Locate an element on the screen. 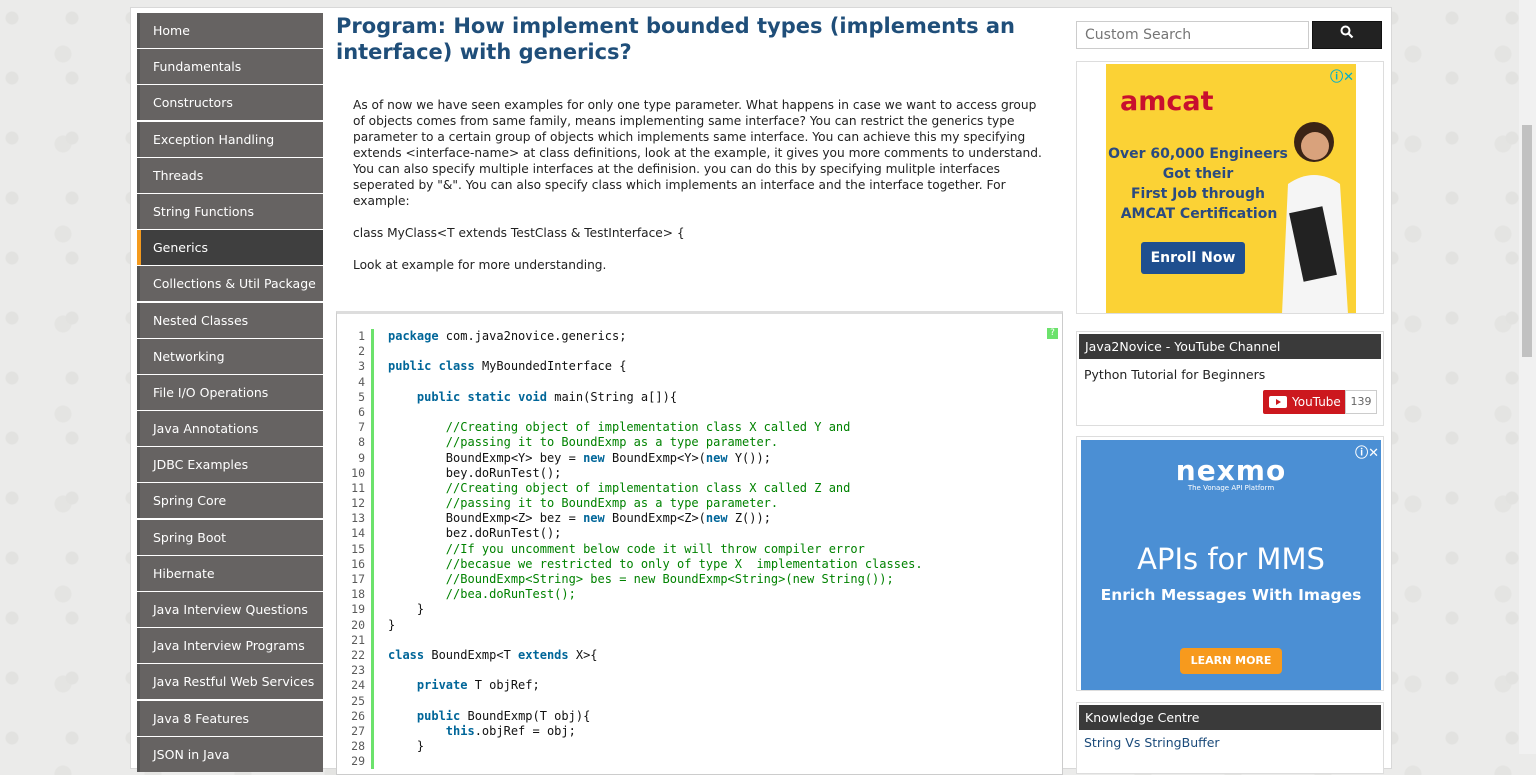 This screenshot has width=1536, height=775. line-number: 22 is located at coordinates (358, 654).